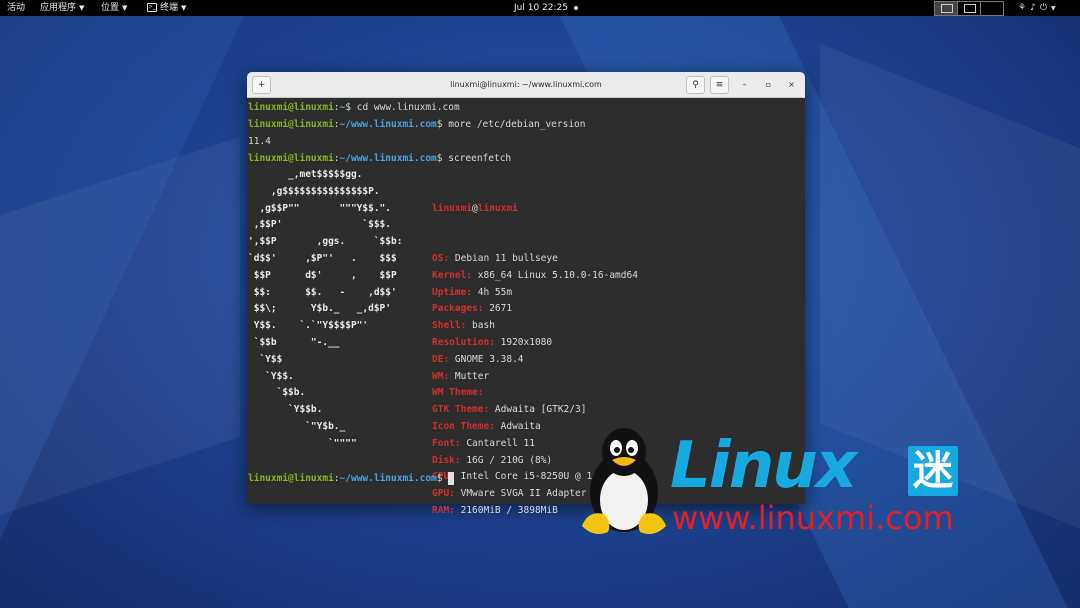  Describe the element at coordinates (259, 141) in the screenshot. I see `command-output: 11.4` at that location.